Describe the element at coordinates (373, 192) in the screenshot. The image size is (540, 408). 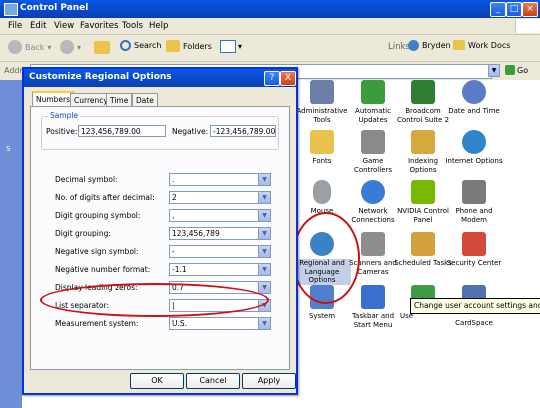
I see `network-icon` at that location.